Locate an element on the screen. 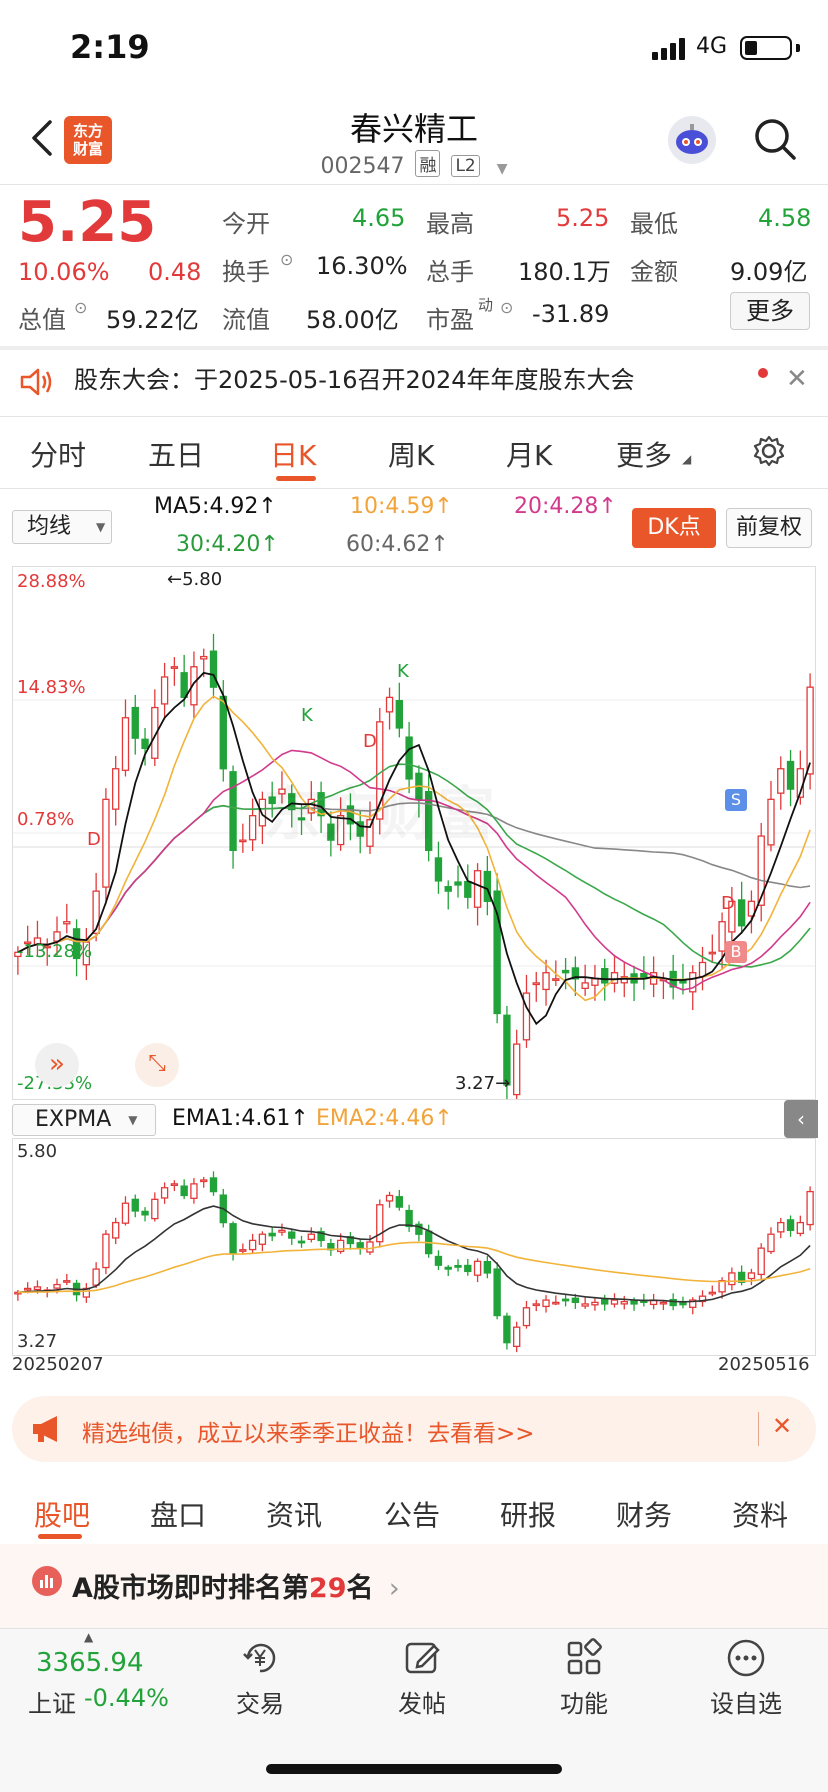  expand-sidebar-icon: » is located at coordinates (57, 1065).